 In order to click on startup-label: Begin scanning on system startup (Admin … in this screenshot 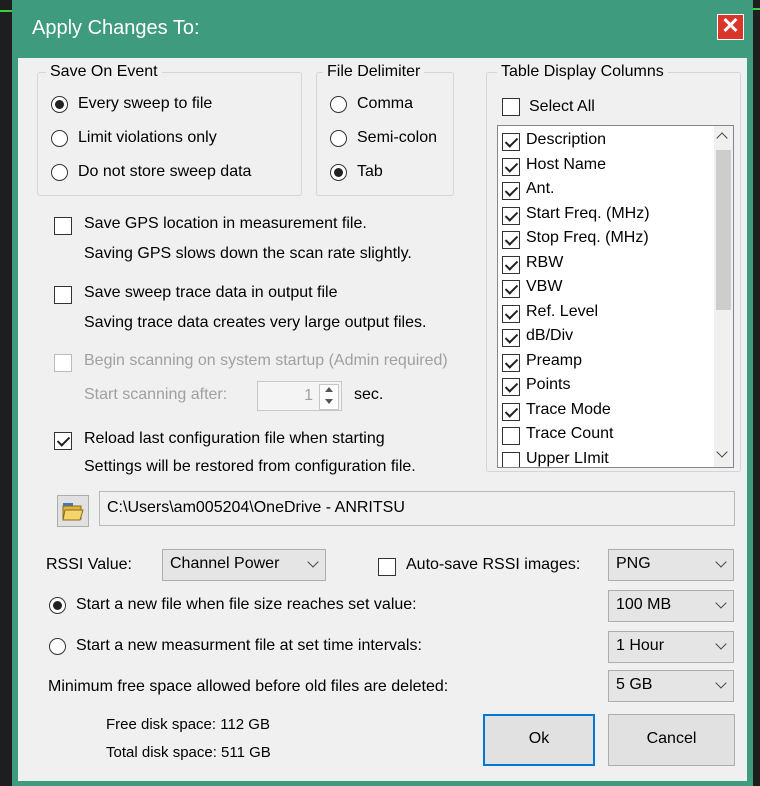, I will do `click(266, 360)`.